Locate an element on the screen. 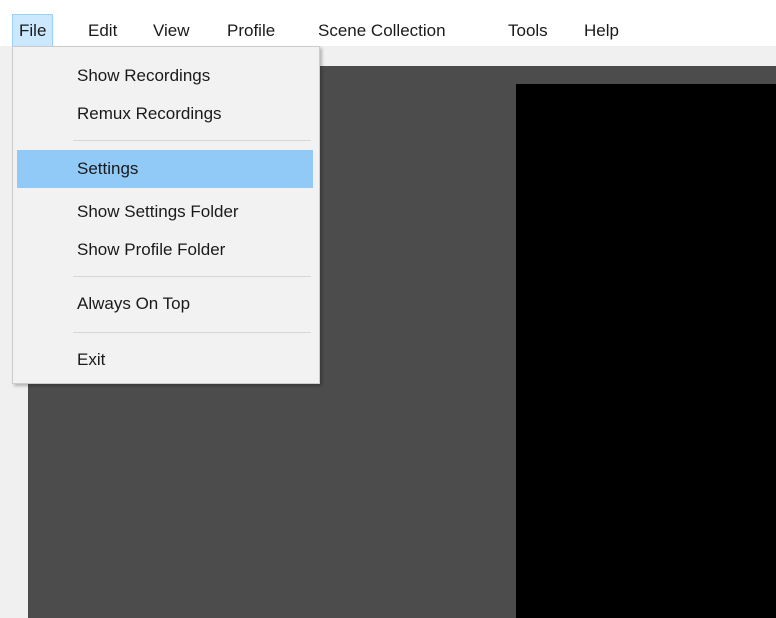 This screenshot has height=618, width=776. menu-item-show-recordings: Show Recordings is located at coordinates (165, 76).